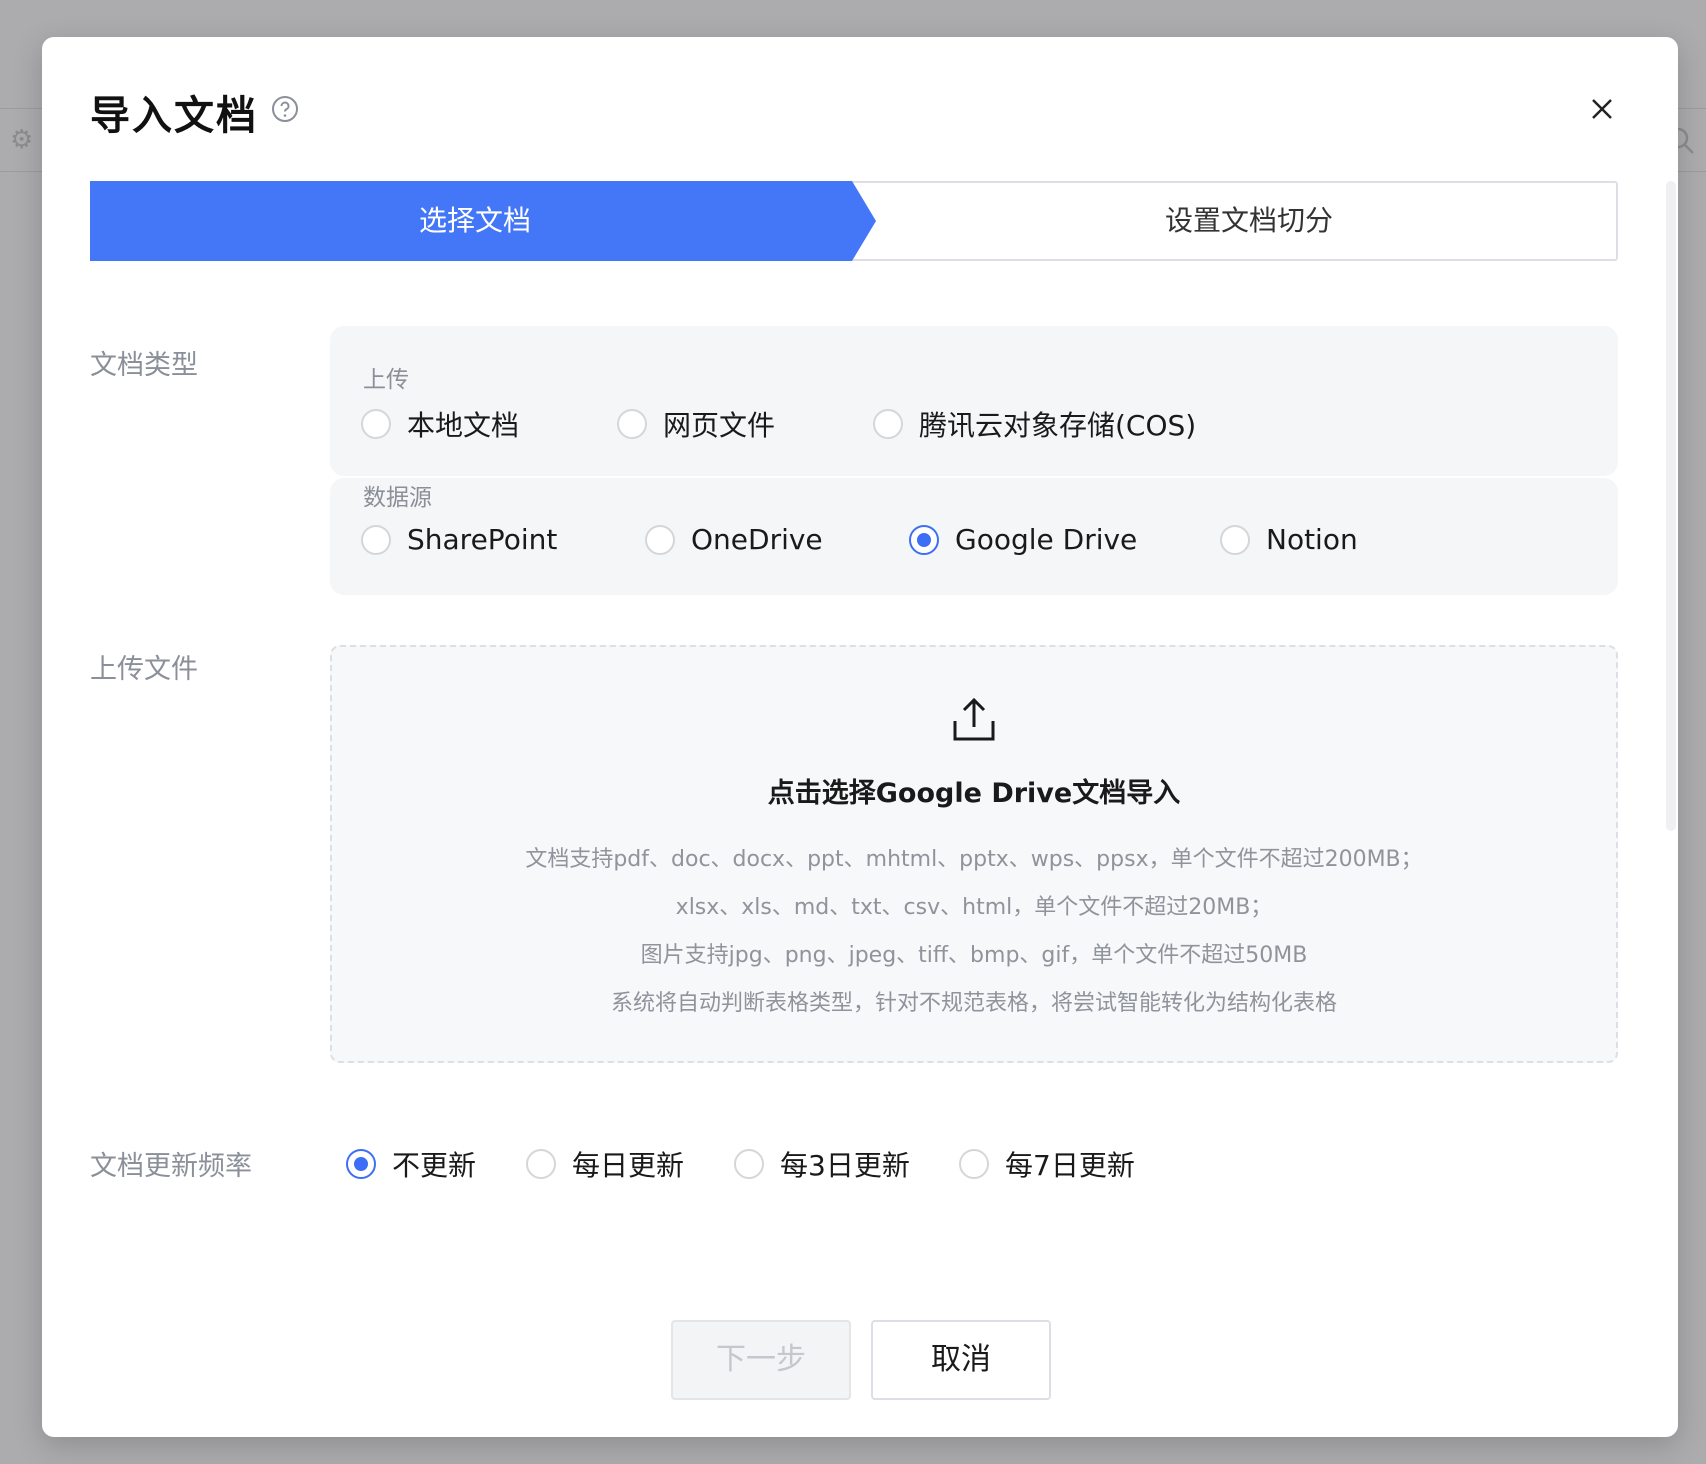 The width and height of the screenshot is (1706, 1464). Describe the element at coordinates (397, 498) in the screenshot. I see `source-group-title: 数据源` at that location.